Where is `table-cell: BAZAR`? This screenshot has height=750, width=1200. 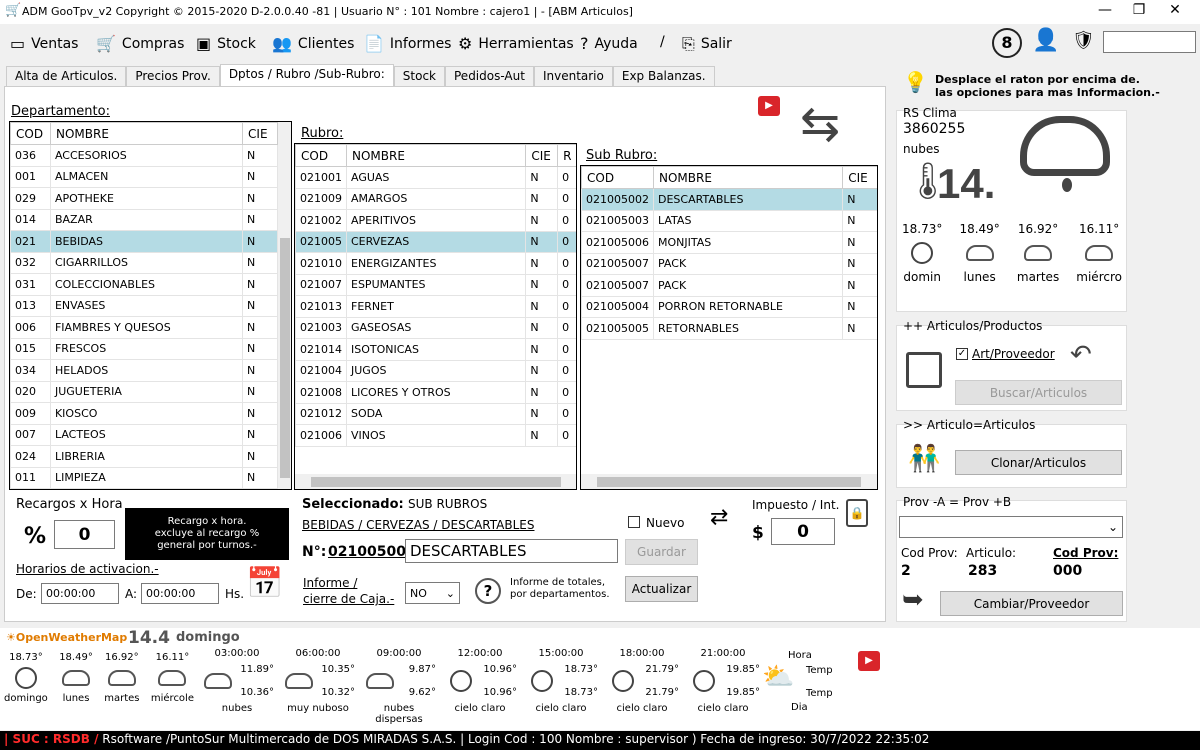 table-cell: BAZAR is located at coordinates (146, 219).